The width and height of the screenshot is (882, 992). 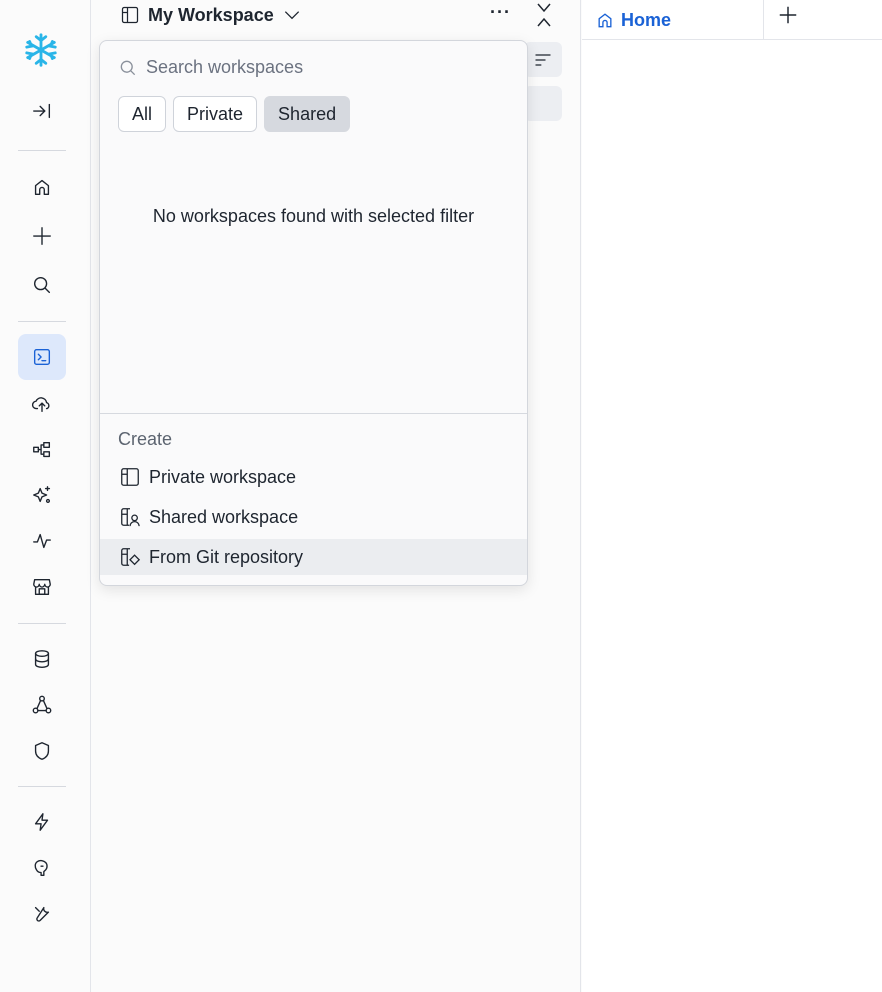 I want to click on sort-icon, so click(x=543, y=59).